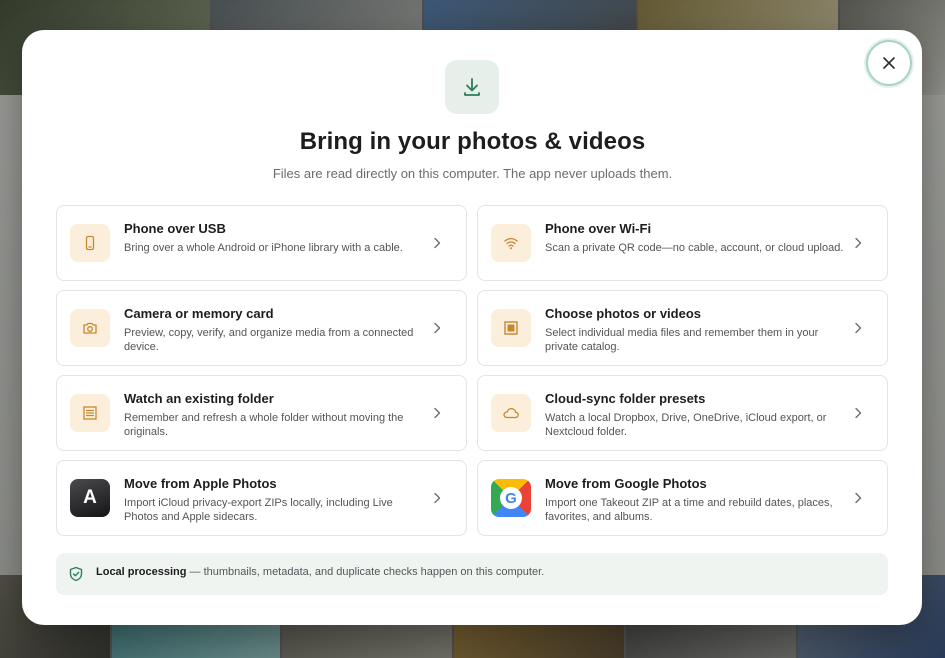  What do you see at coordinates (511, 243) in the screenshot?
I see `wifi-icon` at bounding box center [511, 243].